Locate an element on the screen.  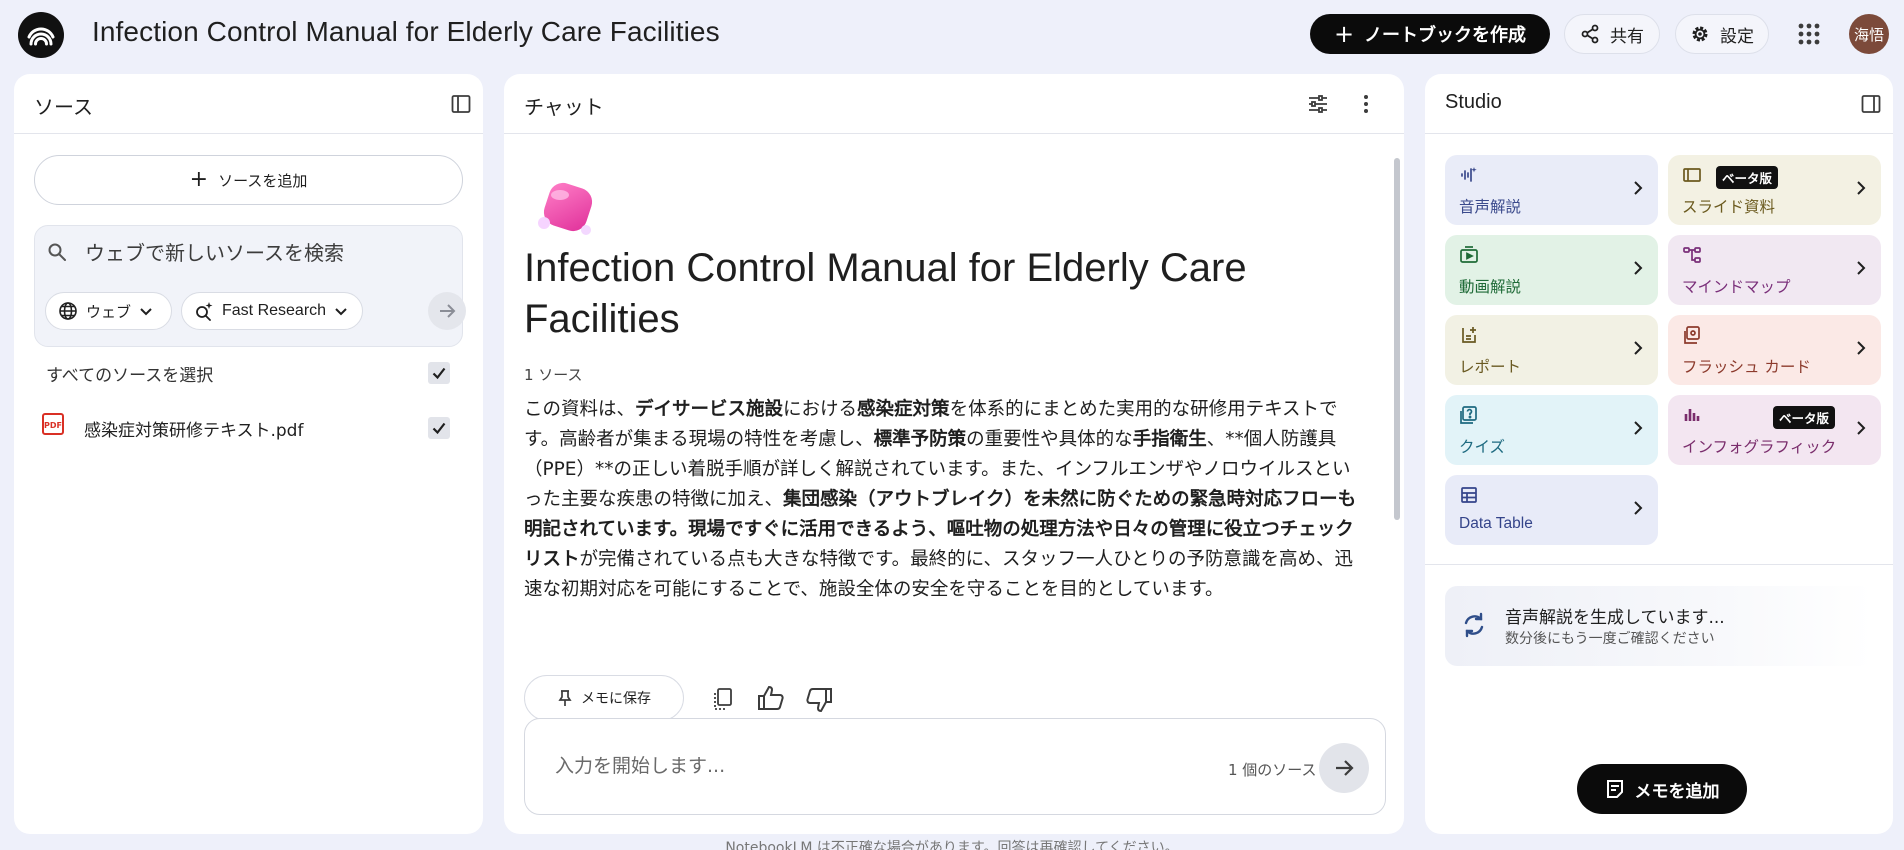
web-search-input is located at coordinates (265, 253).